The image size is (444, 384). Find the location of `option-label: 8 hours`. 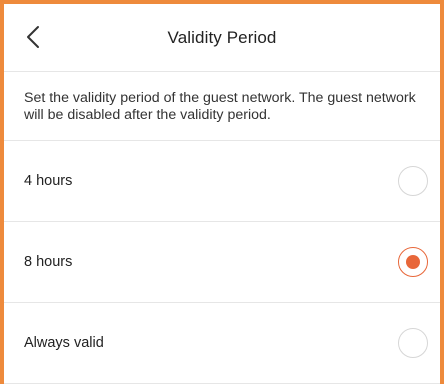

option-label: 8 hours is located at coordinates (48, 262).